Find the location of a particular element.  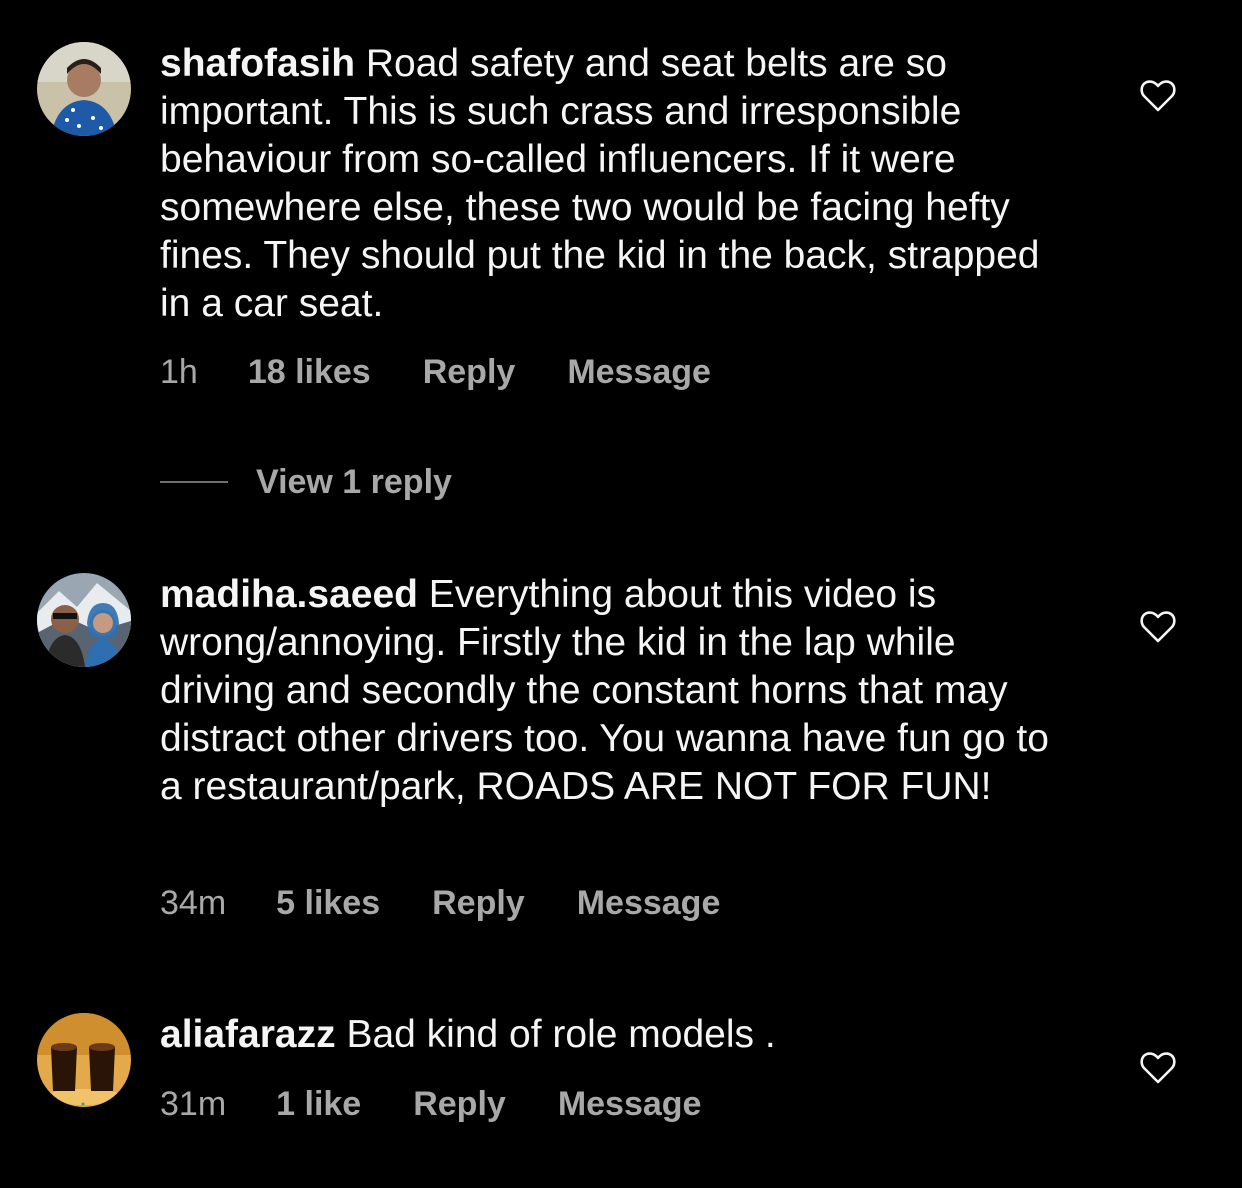

view-replies-label: View 1 reply is located at coordinates (354, 481).